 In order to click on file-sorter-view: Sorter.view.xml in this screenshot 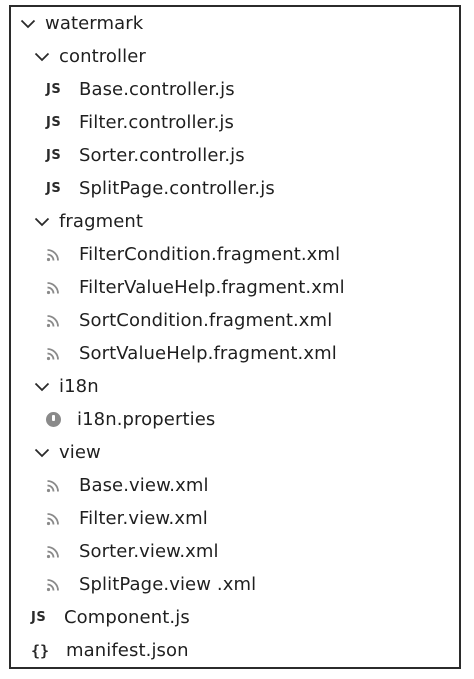, I will do `click(235, 551)`.